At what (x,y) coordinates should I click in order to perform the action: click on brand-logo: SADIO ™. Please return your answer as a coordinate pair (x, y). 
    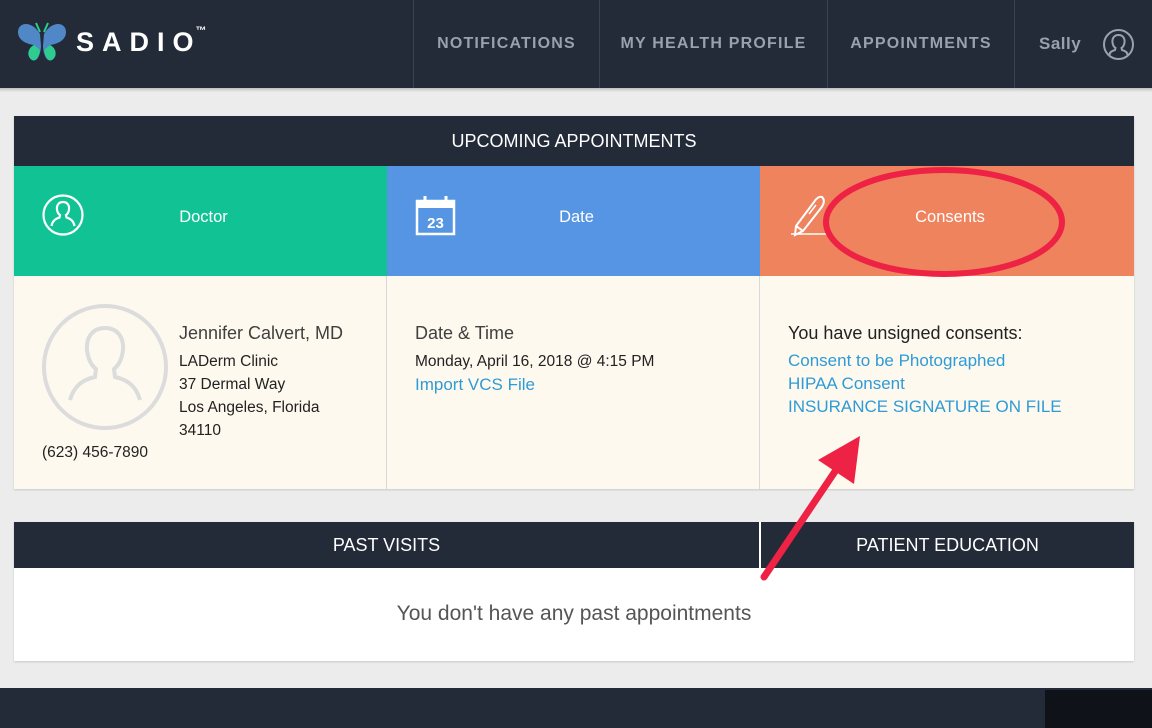
    Looking at the image, I should click on (110, 42).